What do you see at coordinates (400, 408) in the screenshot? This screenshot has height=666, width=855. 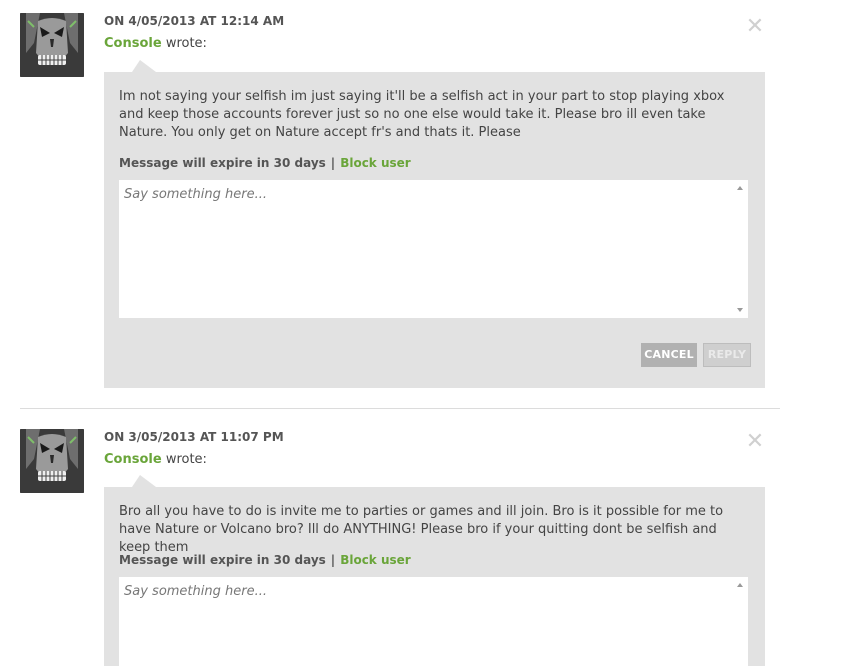 I see `message-divider` at bounding box center [400, 408].